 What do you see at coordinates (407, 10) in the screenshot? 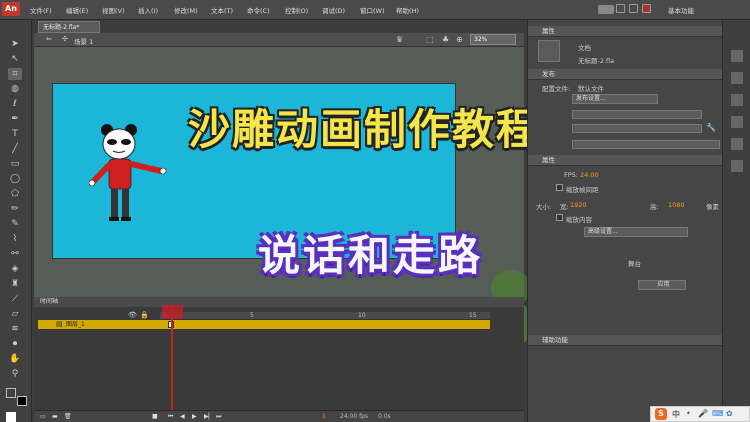
I see `menu-help: 帮助(H)` at bounding box center [407, 10].